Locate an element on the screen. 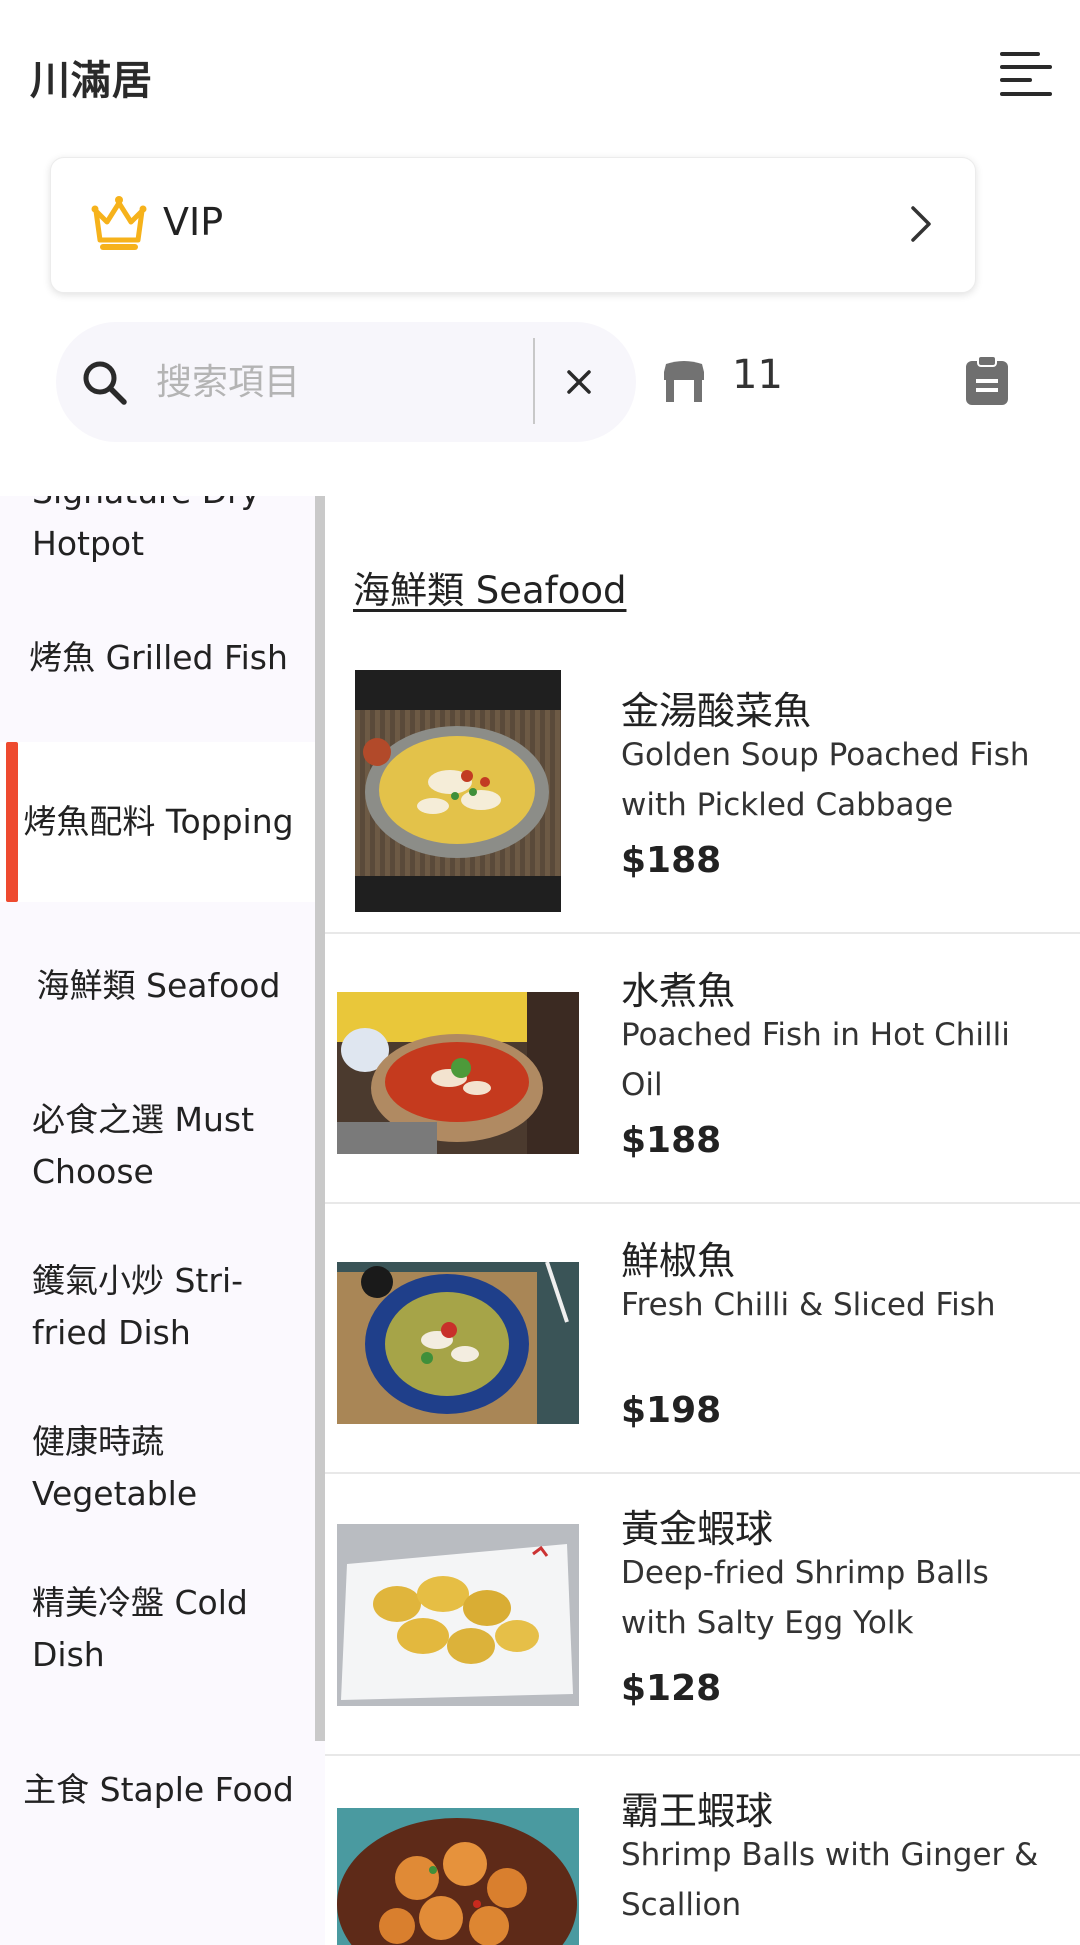  sidebar-item-grilled-fish: 烤魚 Grilled Fish is located at coordinates (157, 658).